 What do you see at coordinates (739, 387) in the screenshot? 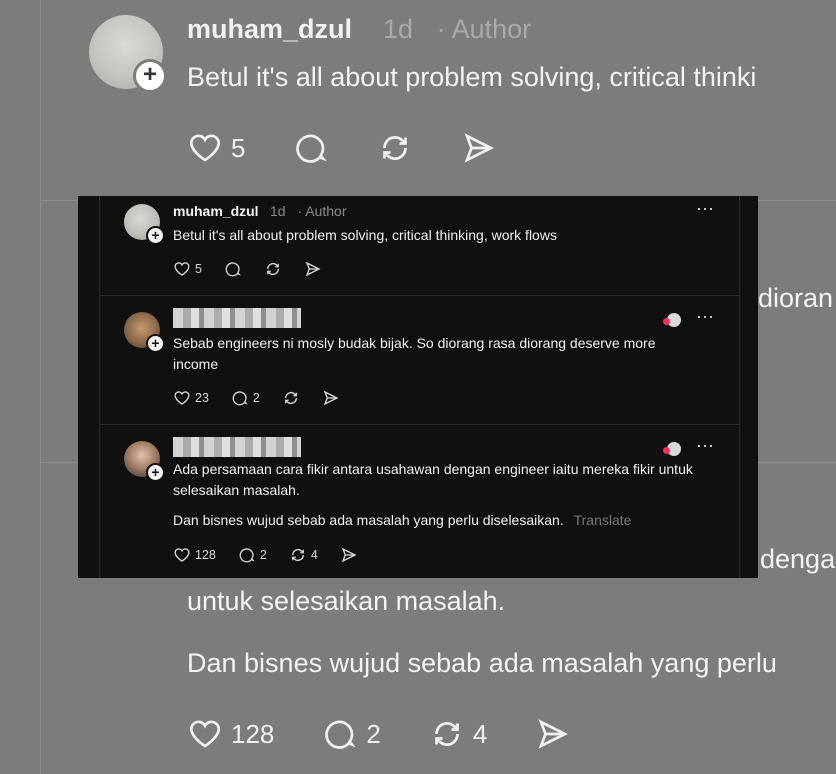
I see `panel-border` at bounding box center [739, 387].